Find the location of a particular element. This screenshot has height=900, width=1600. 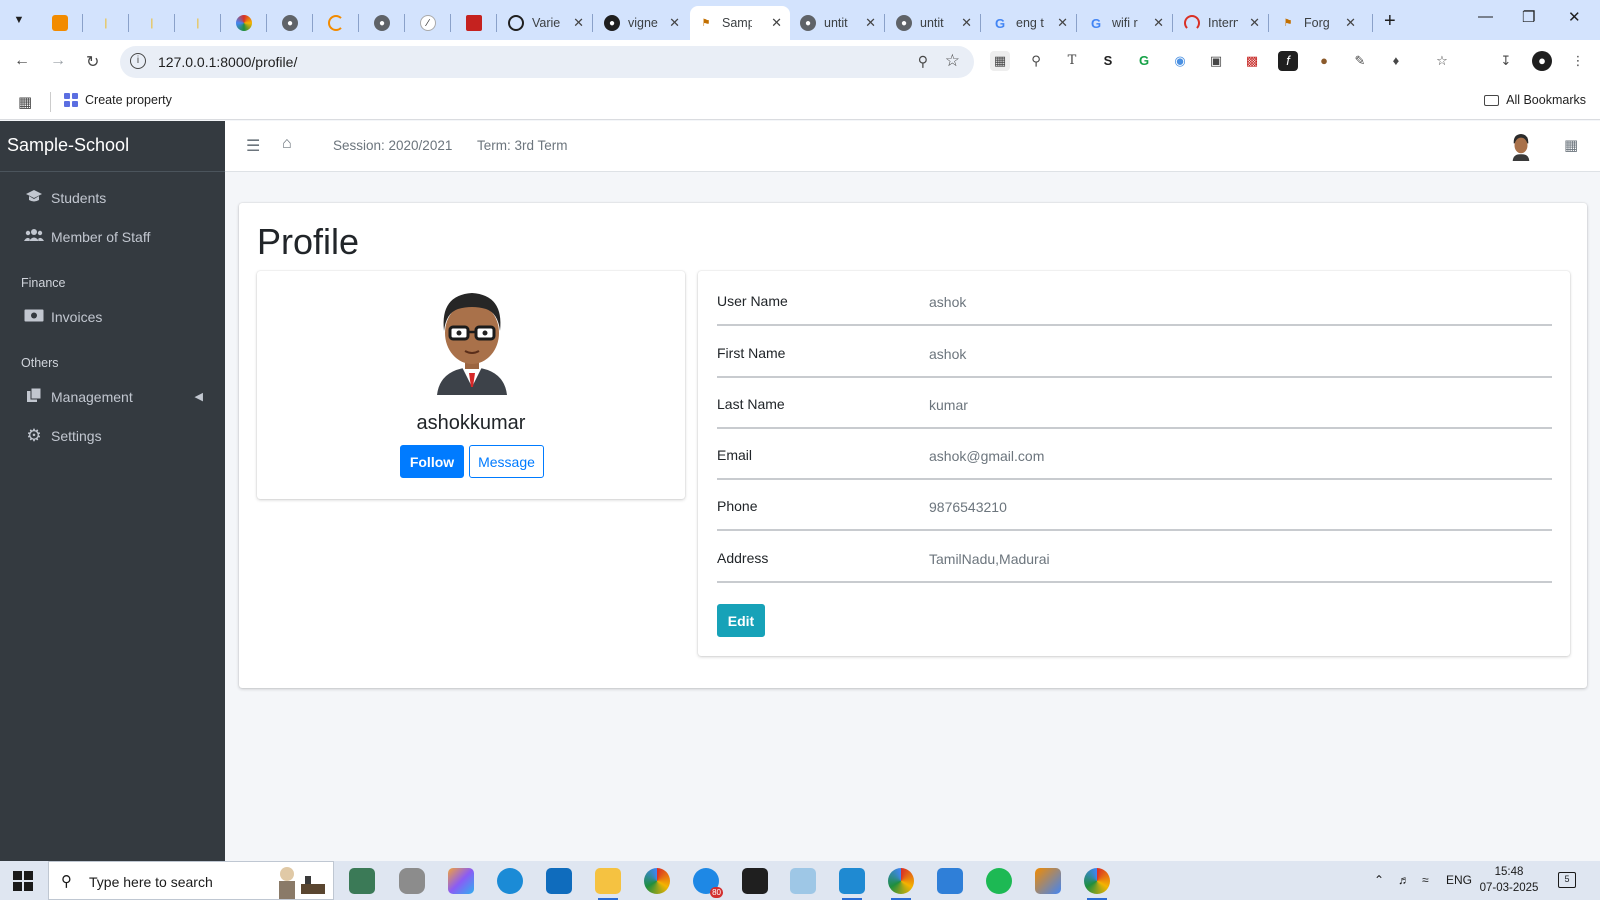

diamond-app-icon is located at coordinates (1048, 881).